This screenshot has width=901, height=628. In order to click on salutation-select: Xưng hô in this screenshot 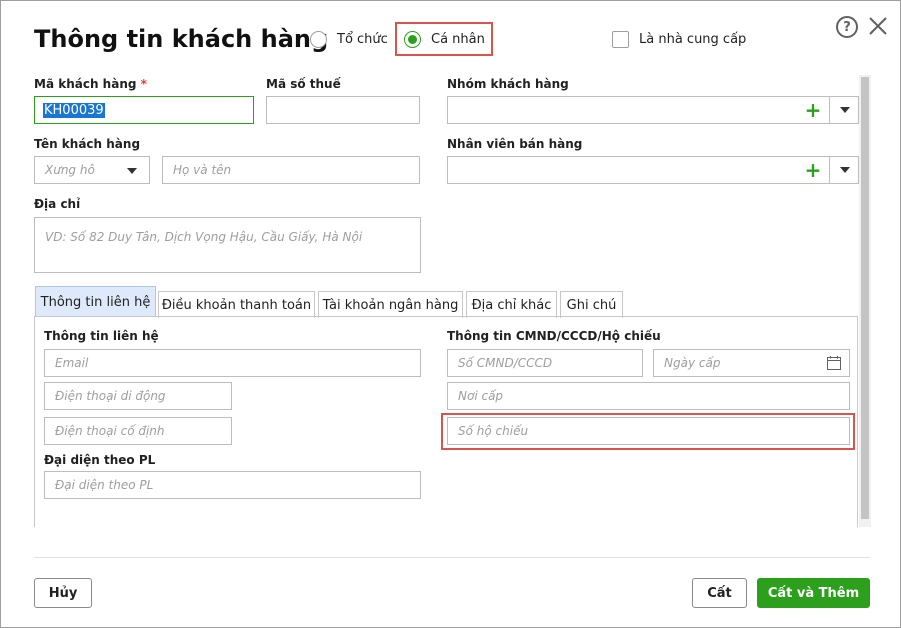, I will do `click(92, 170)`.